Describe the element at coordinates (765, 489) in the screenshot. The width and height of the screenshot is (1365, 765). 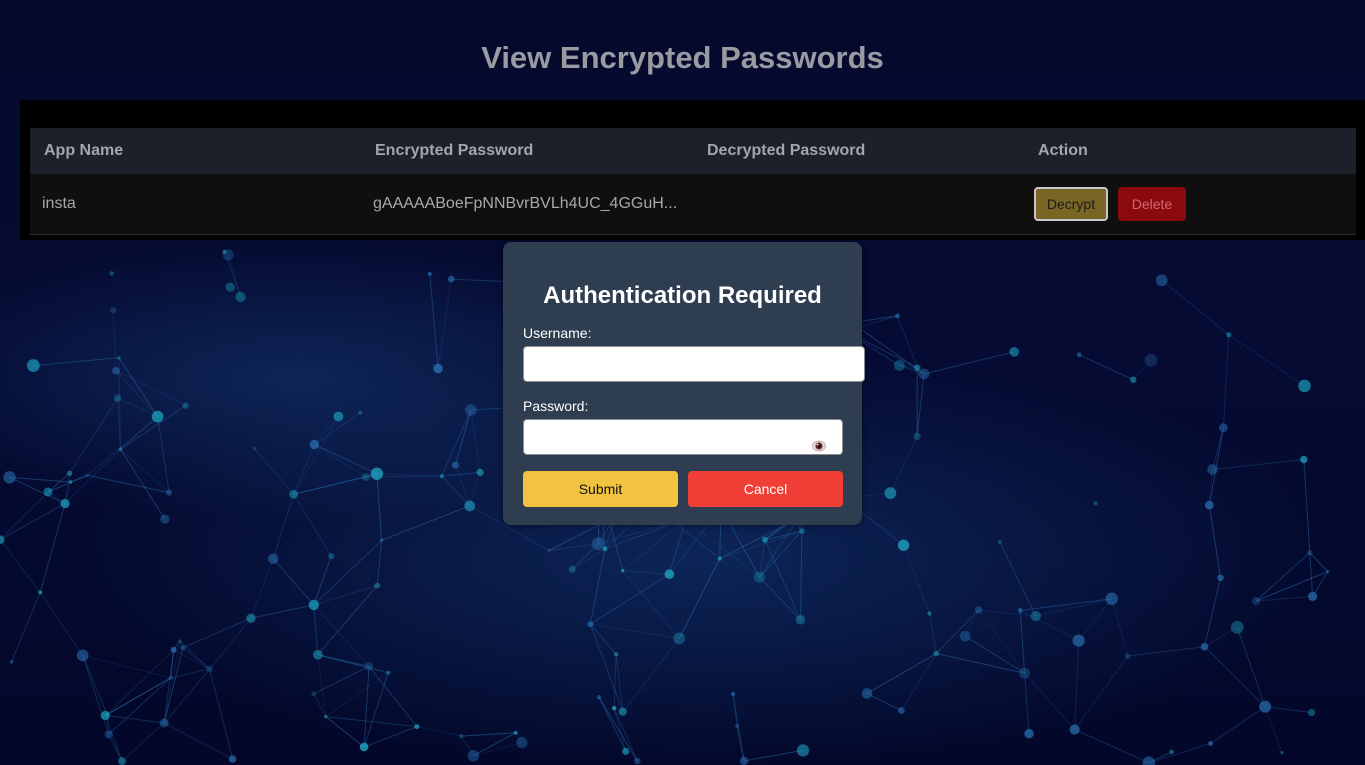
I see `cancel-button: Cancel` at that location.